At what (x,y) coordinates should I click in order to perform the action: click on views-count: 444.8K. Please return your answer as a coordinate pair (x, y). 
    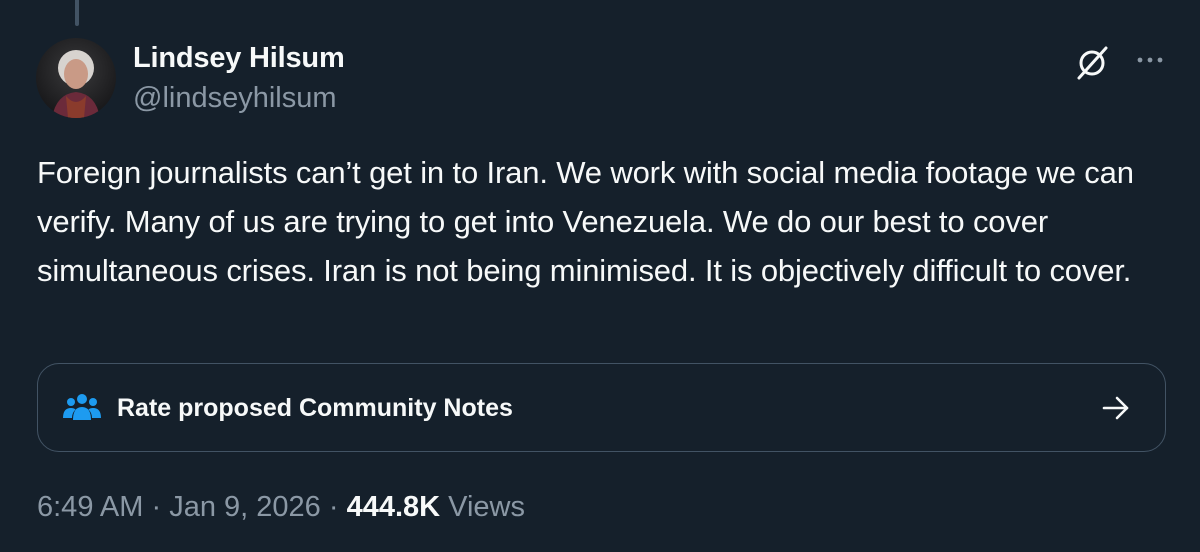
    Looking at the image, I should click on (393, 507).